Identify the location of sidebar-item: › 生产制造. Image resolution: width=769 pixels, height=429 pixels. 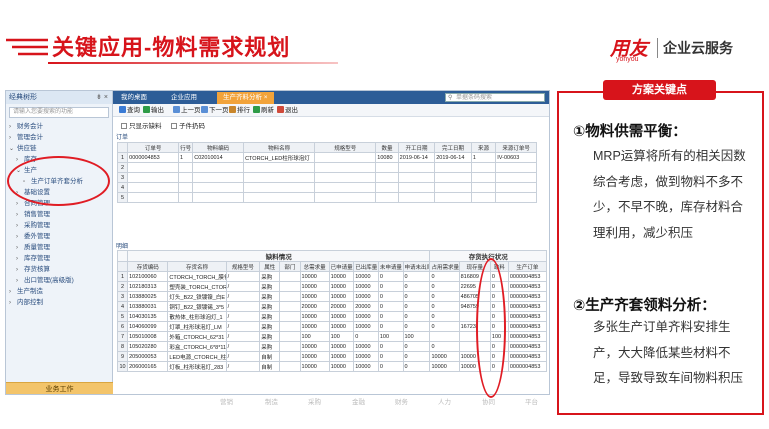
(59, 291).